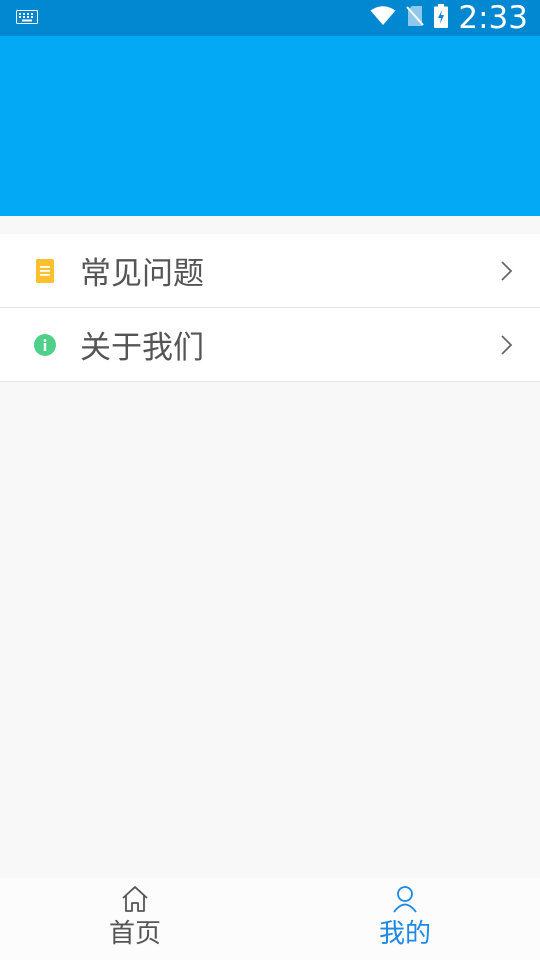 The width and height of the screenshot is (540, 960). What do you see at coordinates (441, 18) in the screenshot?
I see `battery-charging-icon` at bounding box center [441, 18].